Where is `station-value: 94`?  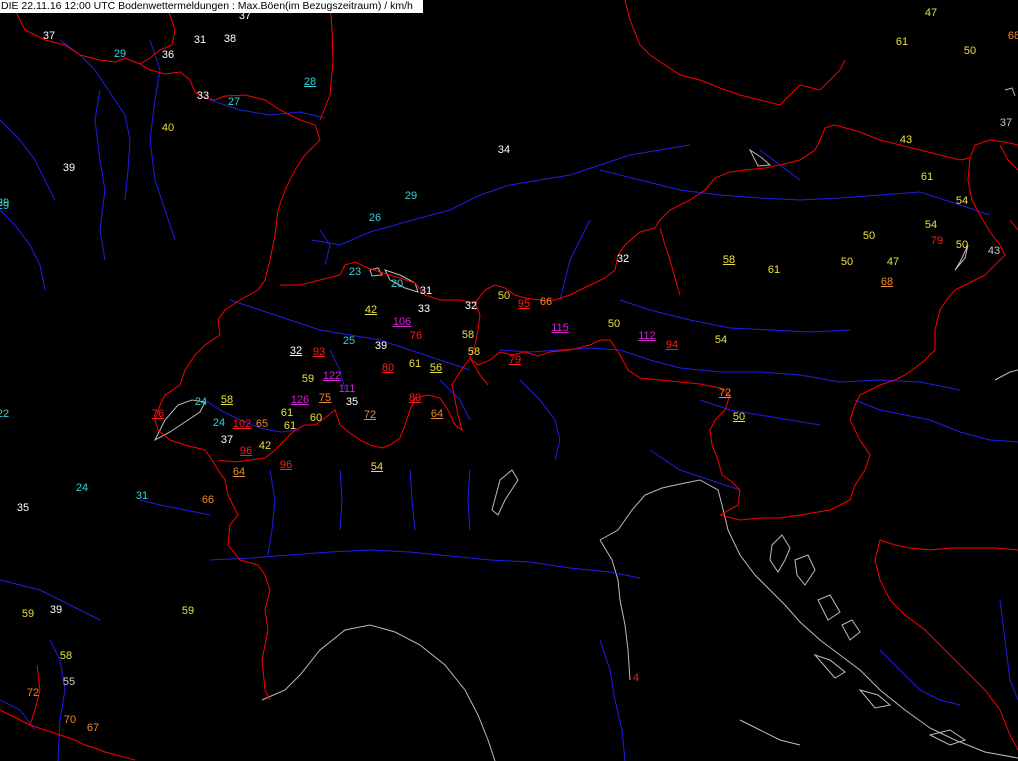
station-value: 94 is located at coordinates (672, 345).